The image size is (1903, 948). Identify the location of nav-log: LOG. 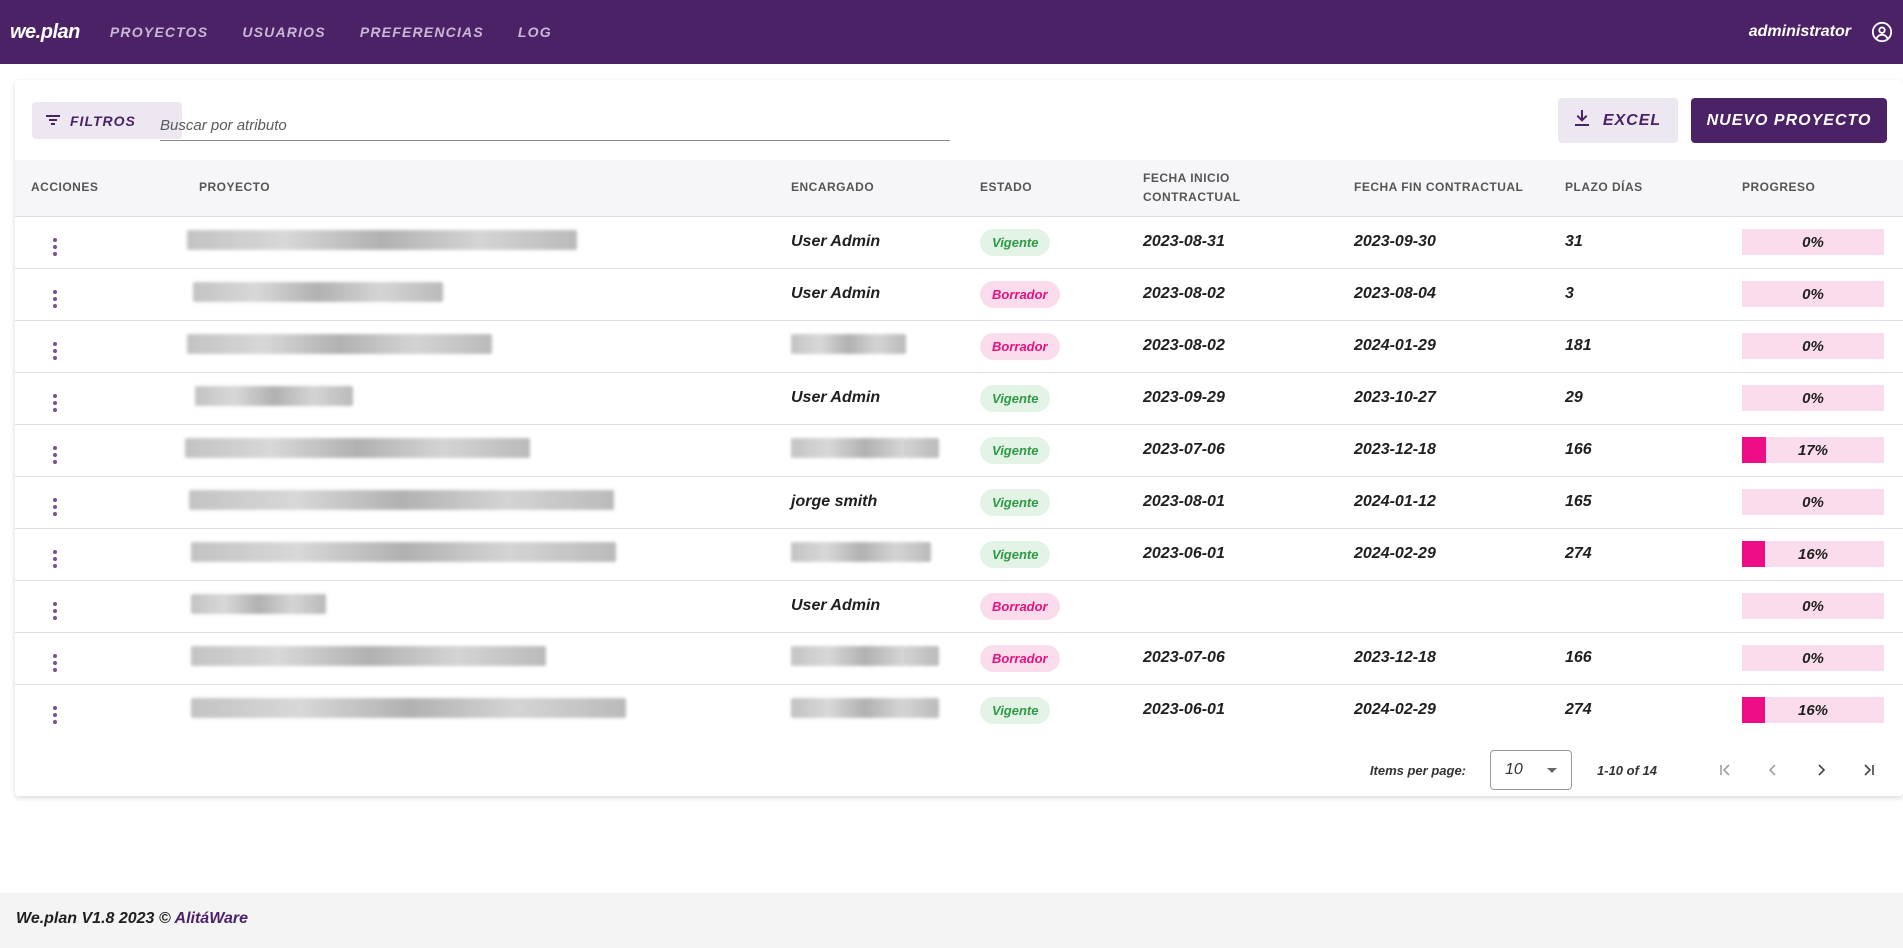
(535, 32).